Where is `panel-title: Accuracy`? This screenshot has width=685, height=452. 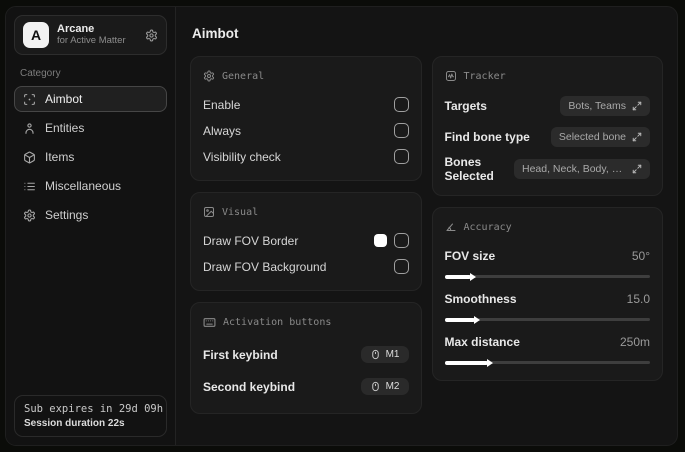 panel-title: Accuracy is located at coordinates (487, 227).